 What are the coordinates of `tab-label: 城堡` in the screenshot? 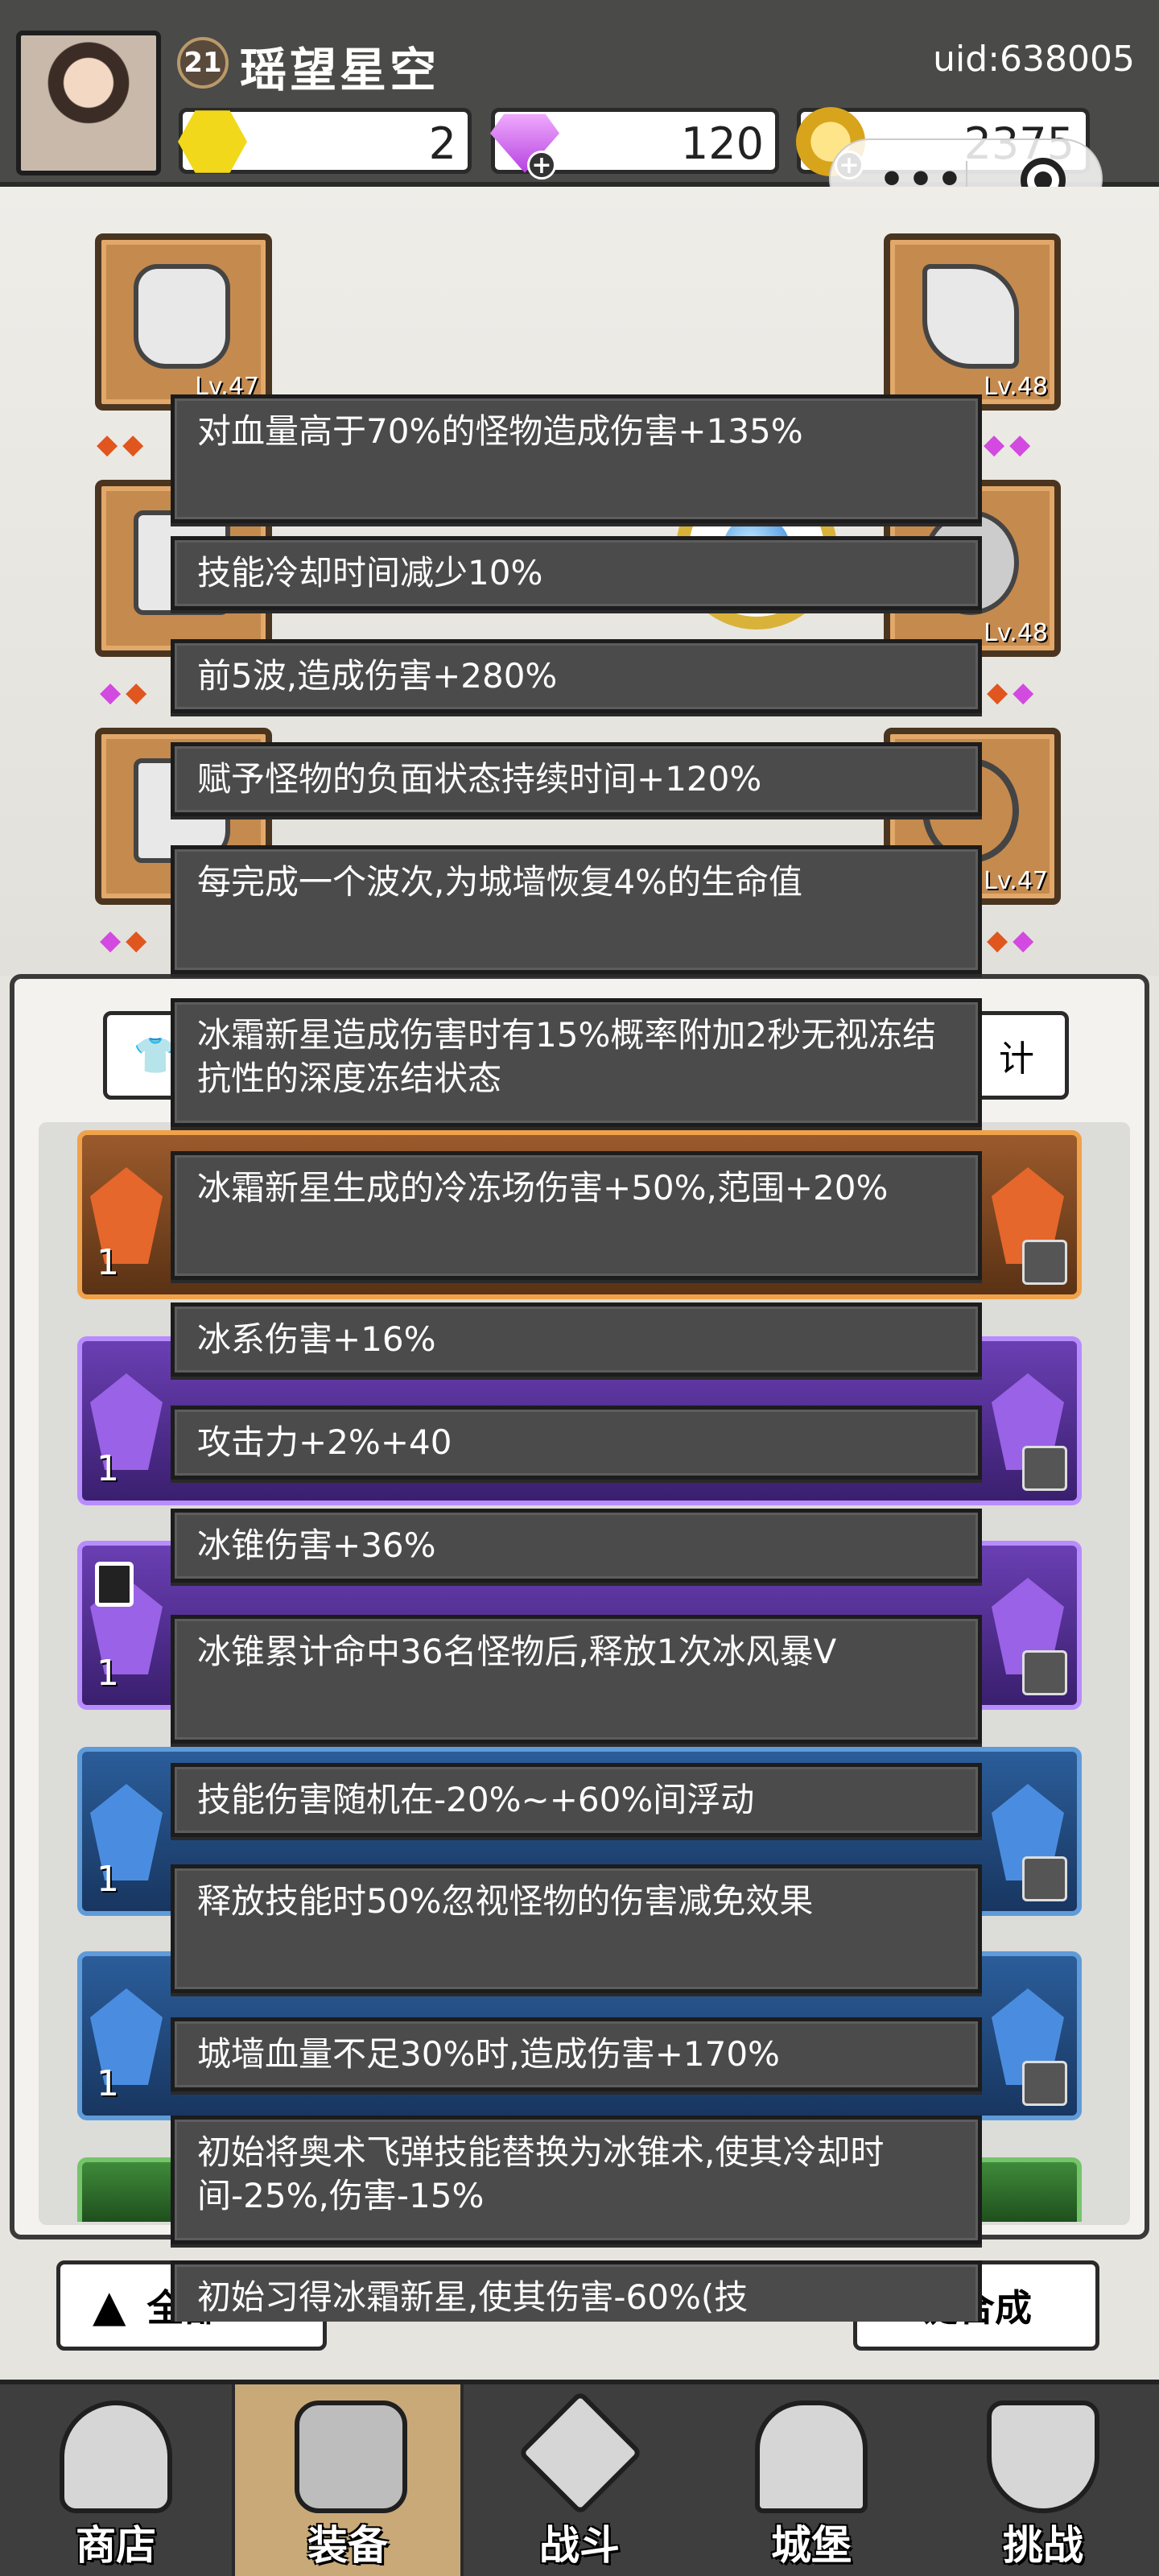 It's located at (811, 2545).